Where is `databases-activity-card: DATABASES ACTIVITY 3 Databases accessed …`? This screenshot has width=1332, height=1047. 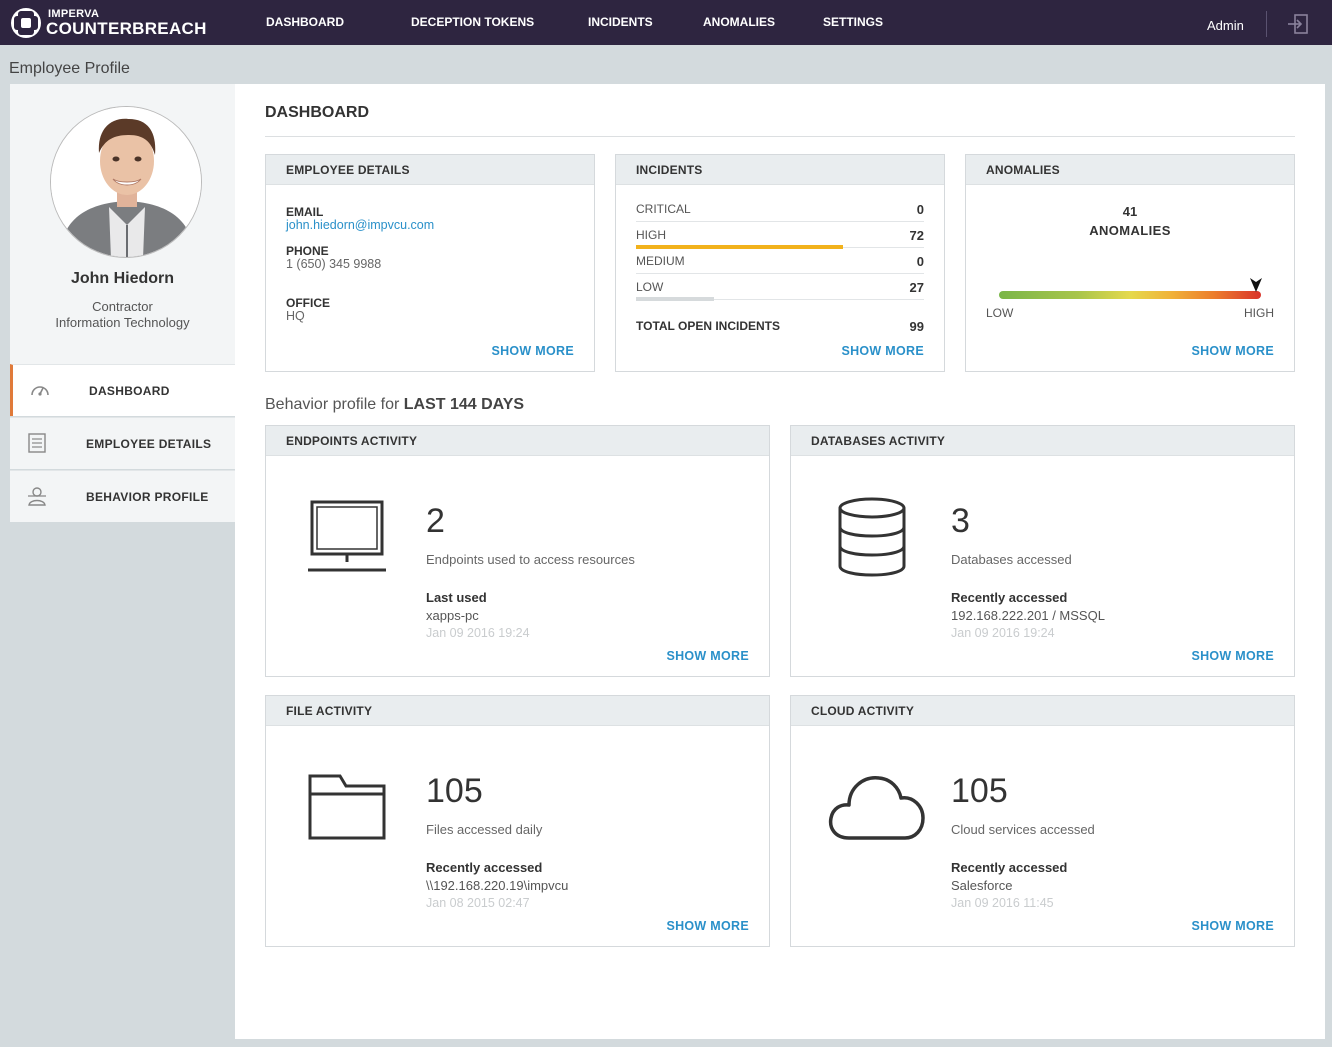 databases-activity-card: DATABASES ACTIVITY 3 Databases accessed … is located at coordinates (1042, 551).